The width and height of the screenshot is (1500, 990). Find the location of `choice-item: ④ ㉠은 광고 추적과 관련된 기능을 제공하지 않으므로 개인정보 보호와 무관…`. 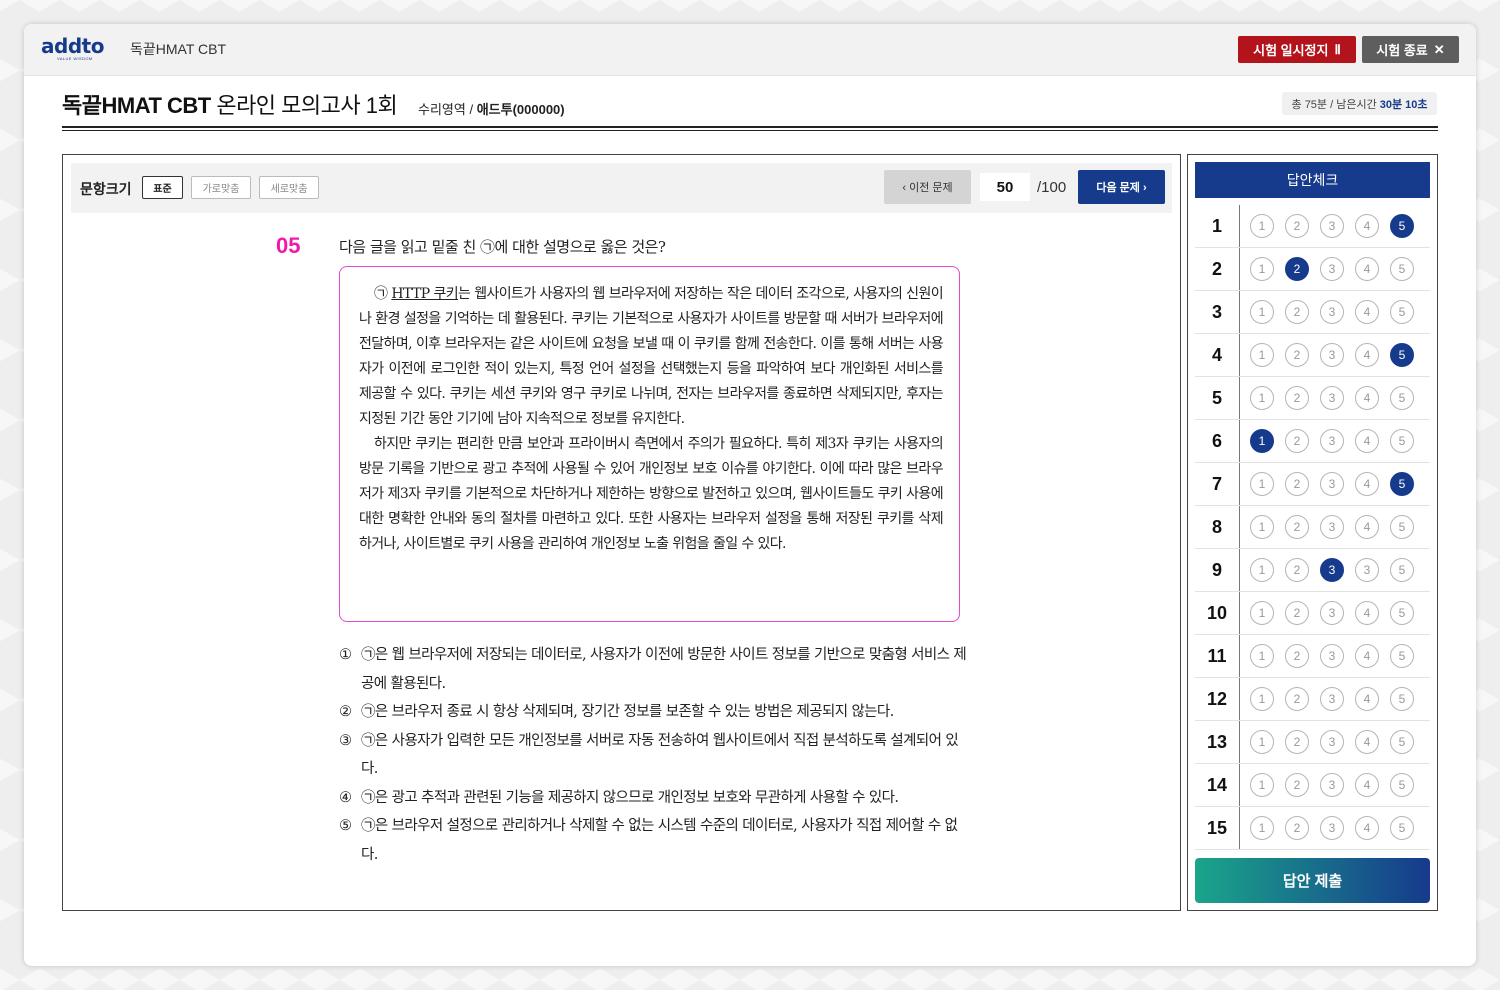

choice-item: ④ ㉠은 광고 추적과 관련된 기능을 제공하지 않으므로 개인정보 보호와 무관… is located at coordinates (654, 798).